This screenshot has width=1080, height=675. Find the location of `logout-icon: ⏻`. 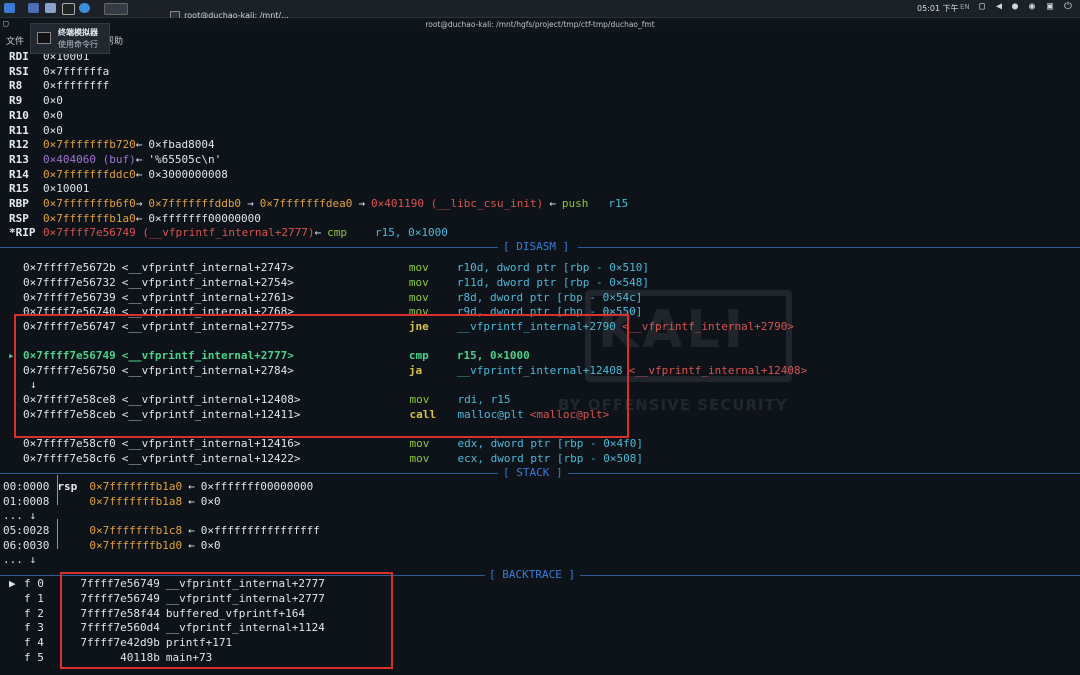

logout-icon: ⏻ is located at coordinates (1068, 6).